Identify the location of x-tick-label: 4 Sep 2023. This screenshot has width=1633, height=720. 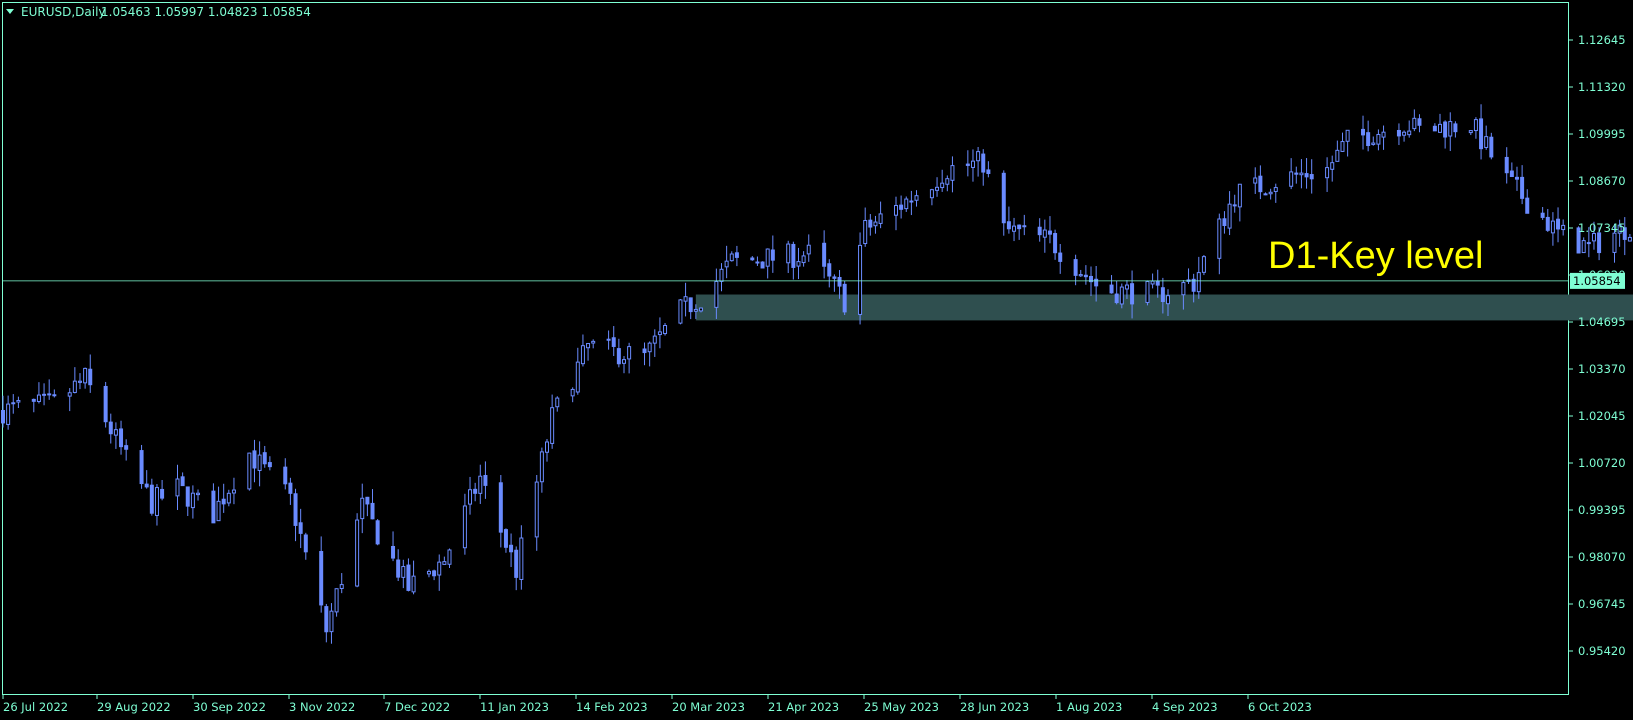
(1185, 707).